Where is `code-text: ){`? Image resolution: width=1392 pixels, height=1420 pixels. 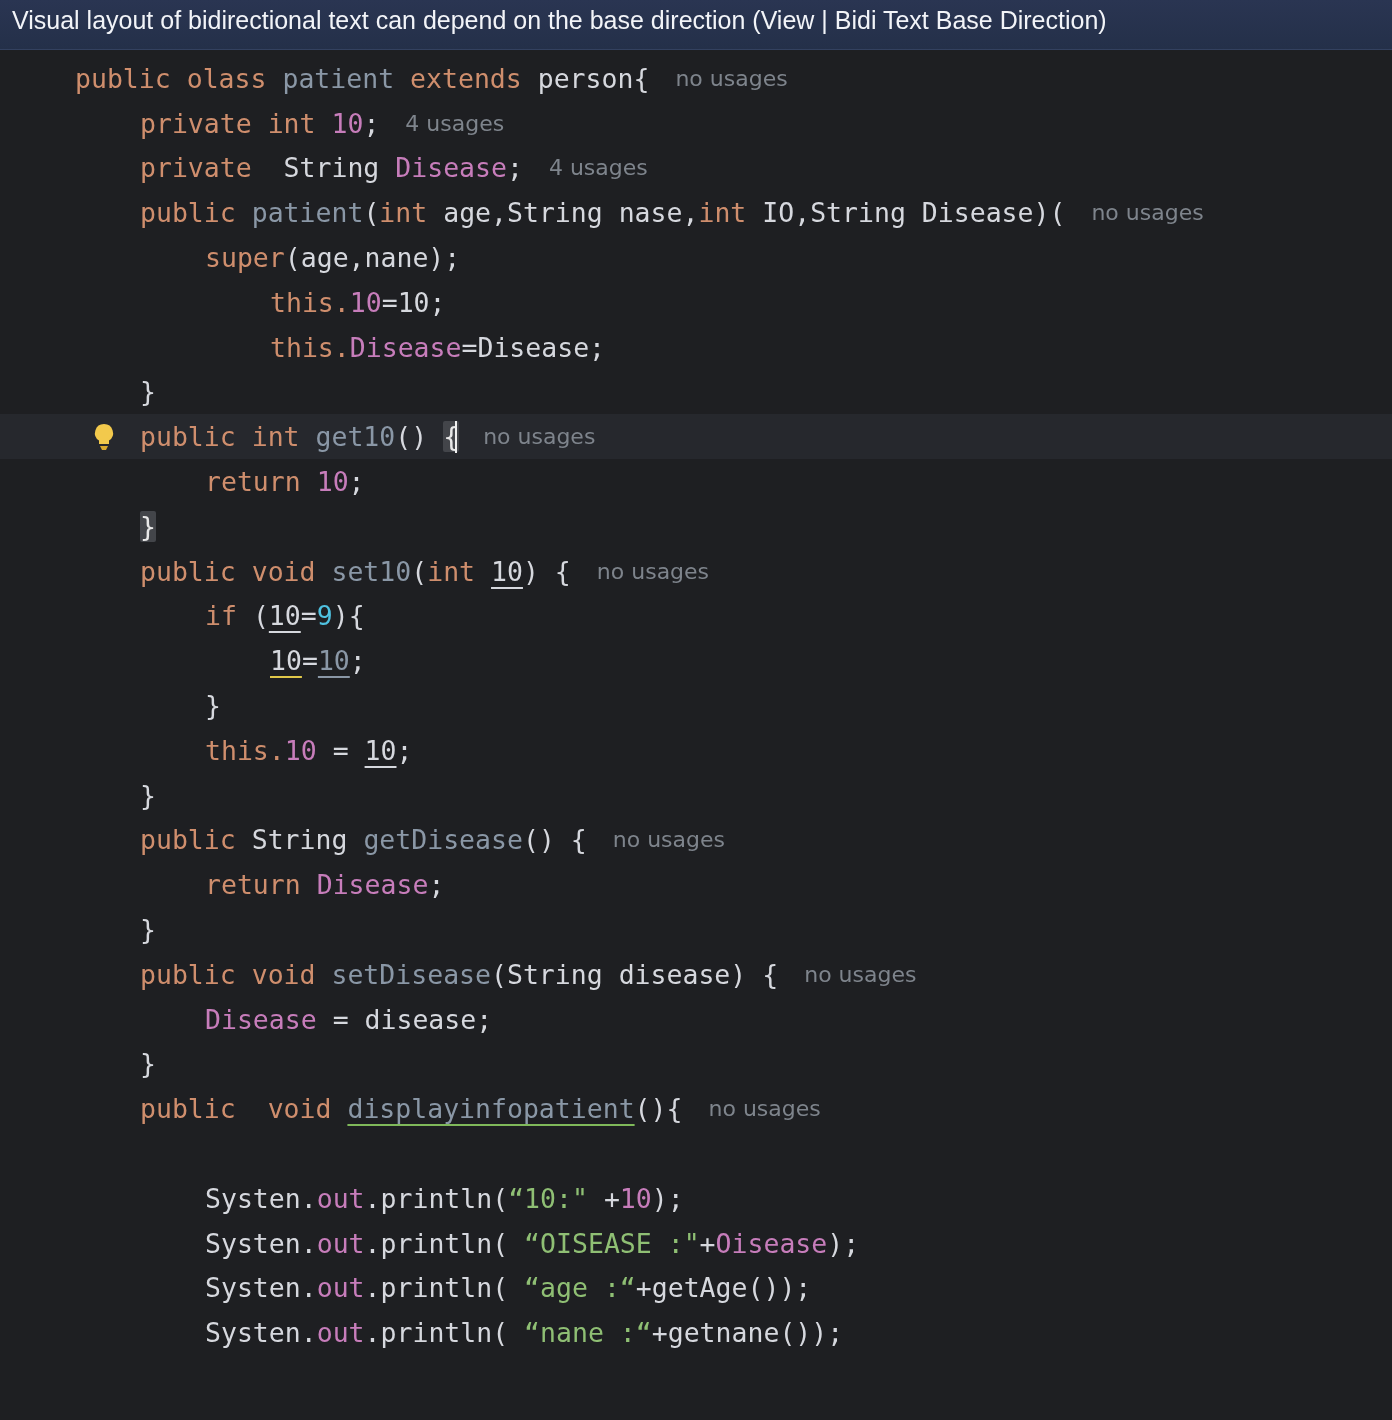 code-text: ){ is located at coordinates (348, 616).